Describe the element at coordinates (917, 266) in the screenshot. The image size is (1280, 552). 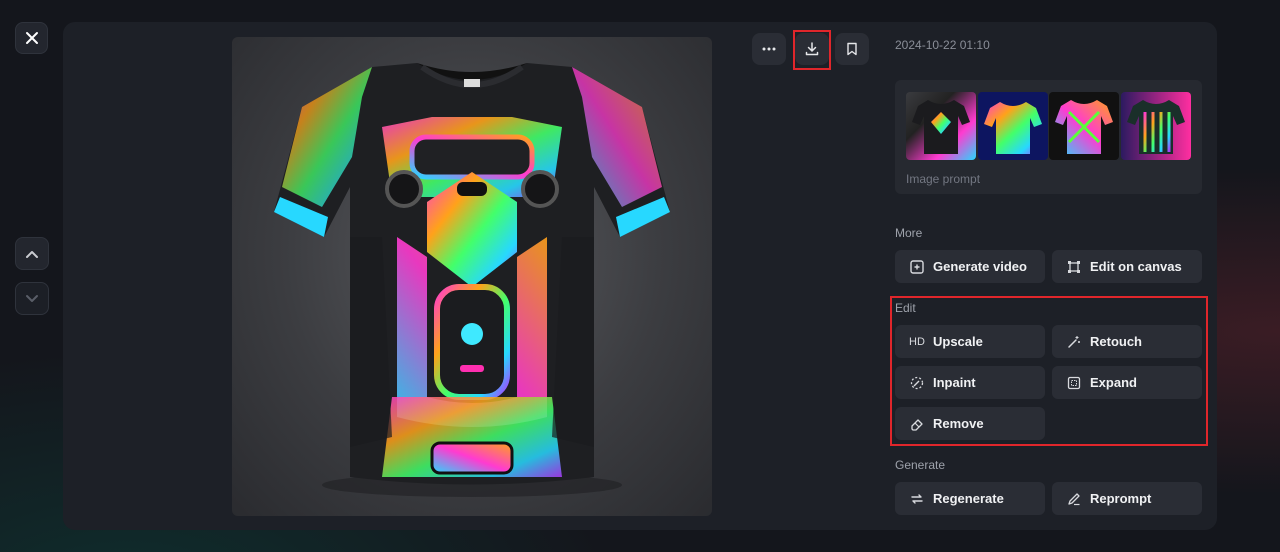
I see `video-add-icon` at that location.